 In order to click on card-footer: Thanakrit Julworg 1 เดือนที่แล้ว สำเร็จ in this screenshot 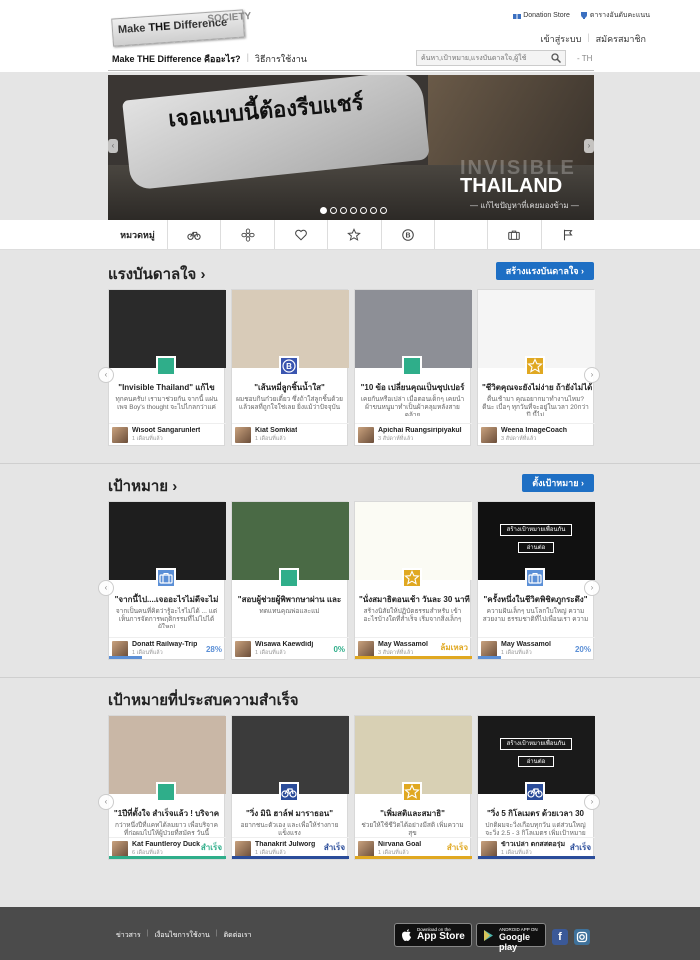, I will do `click(290, 848)`.